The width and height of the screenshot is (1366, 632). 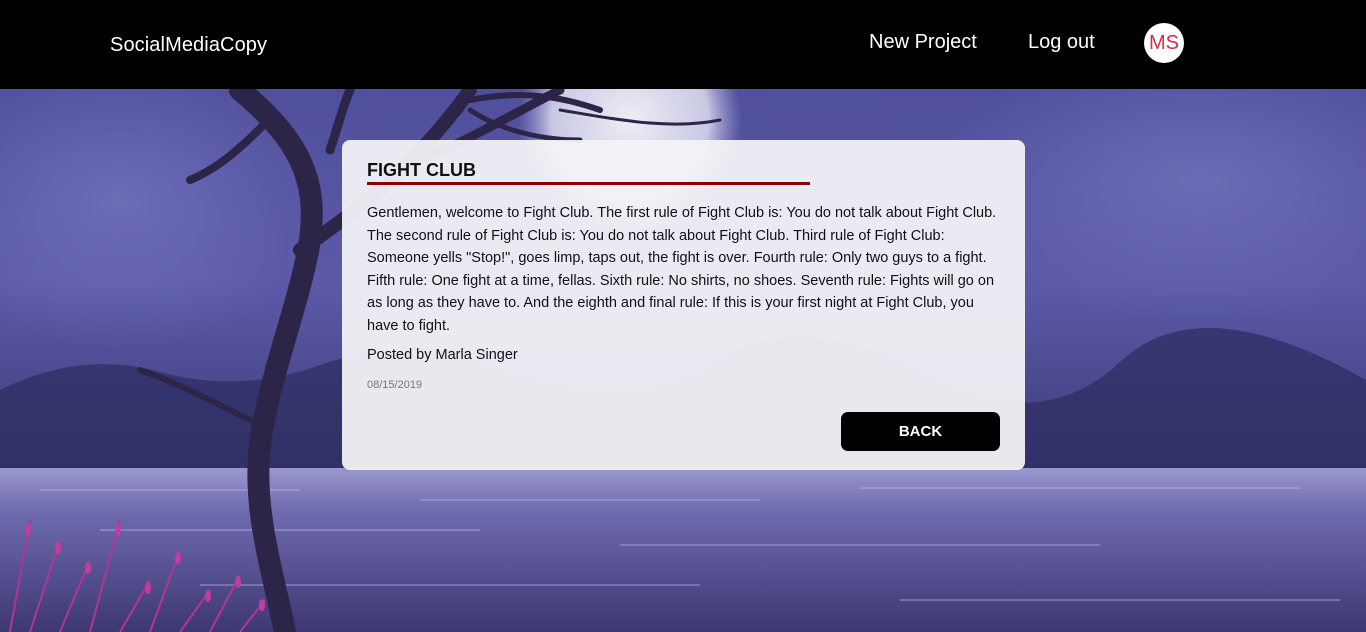 I want to click on post-title: FIGHT CLUB, so click(x=421, y=170).